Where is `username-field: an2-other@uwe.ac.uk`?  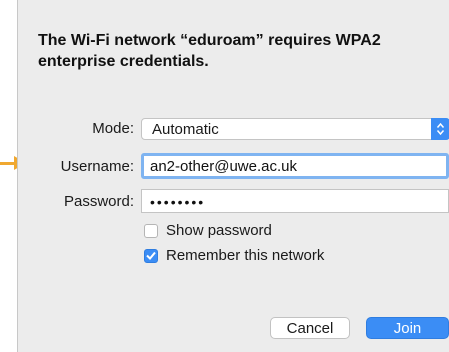 username-field: an2-other@uwe.ac.uk is located at coordinates (295, 166).